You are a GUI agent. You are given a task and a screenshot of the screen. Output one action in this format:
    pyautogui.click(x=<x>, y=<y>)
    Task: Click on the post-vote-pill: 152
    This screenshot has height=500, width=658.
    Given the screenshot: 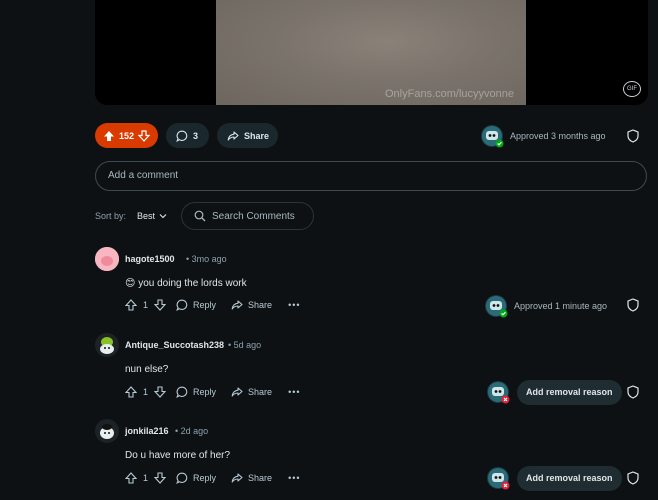 What is the action you would take?
    pyautogui.click(x=126, y=135)
    